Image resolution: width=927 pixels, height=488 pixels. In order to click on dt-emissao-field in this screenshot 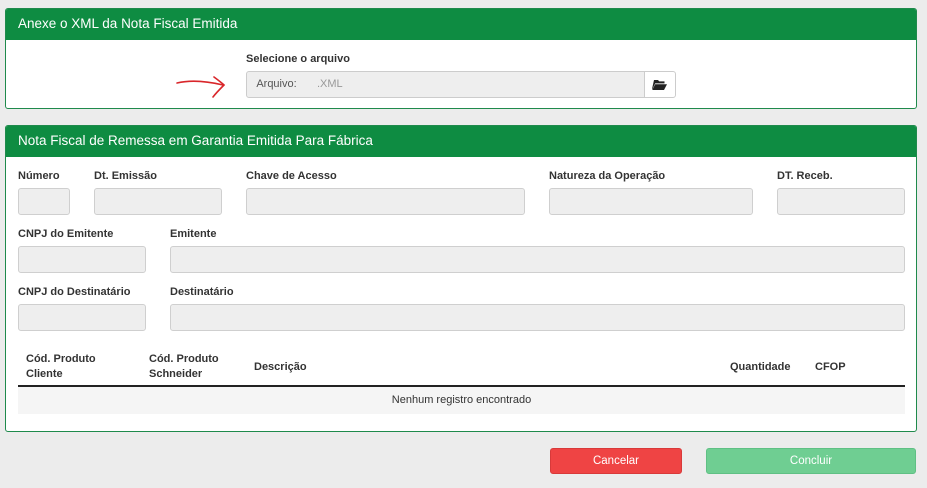, I will do `click(158, 201)`.